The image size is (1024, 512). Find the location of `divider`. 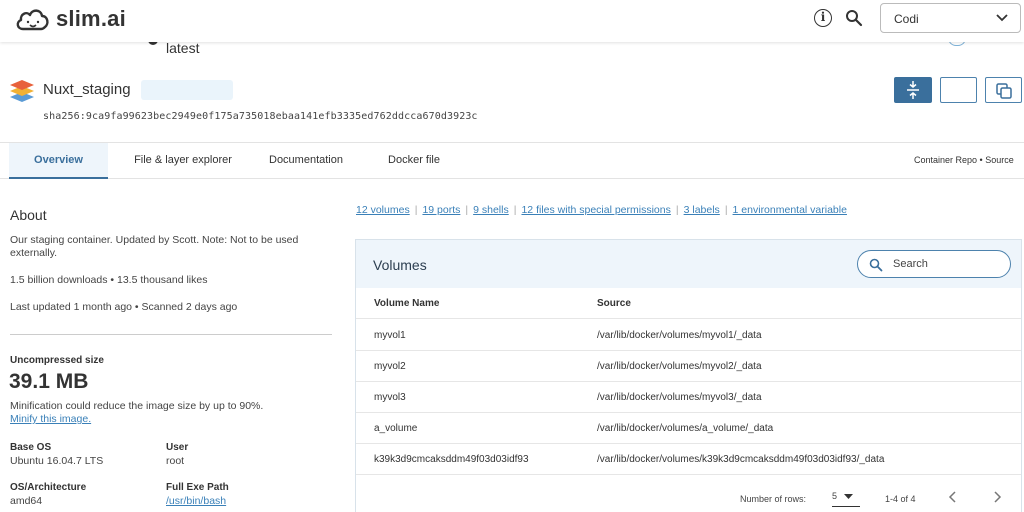

divider is located at coordinates (171, 334).